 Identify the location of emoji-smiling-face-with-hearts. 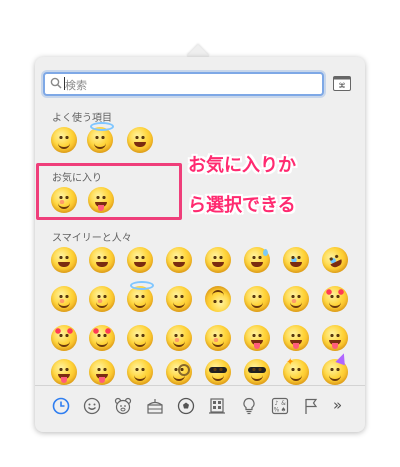
(64, 338).